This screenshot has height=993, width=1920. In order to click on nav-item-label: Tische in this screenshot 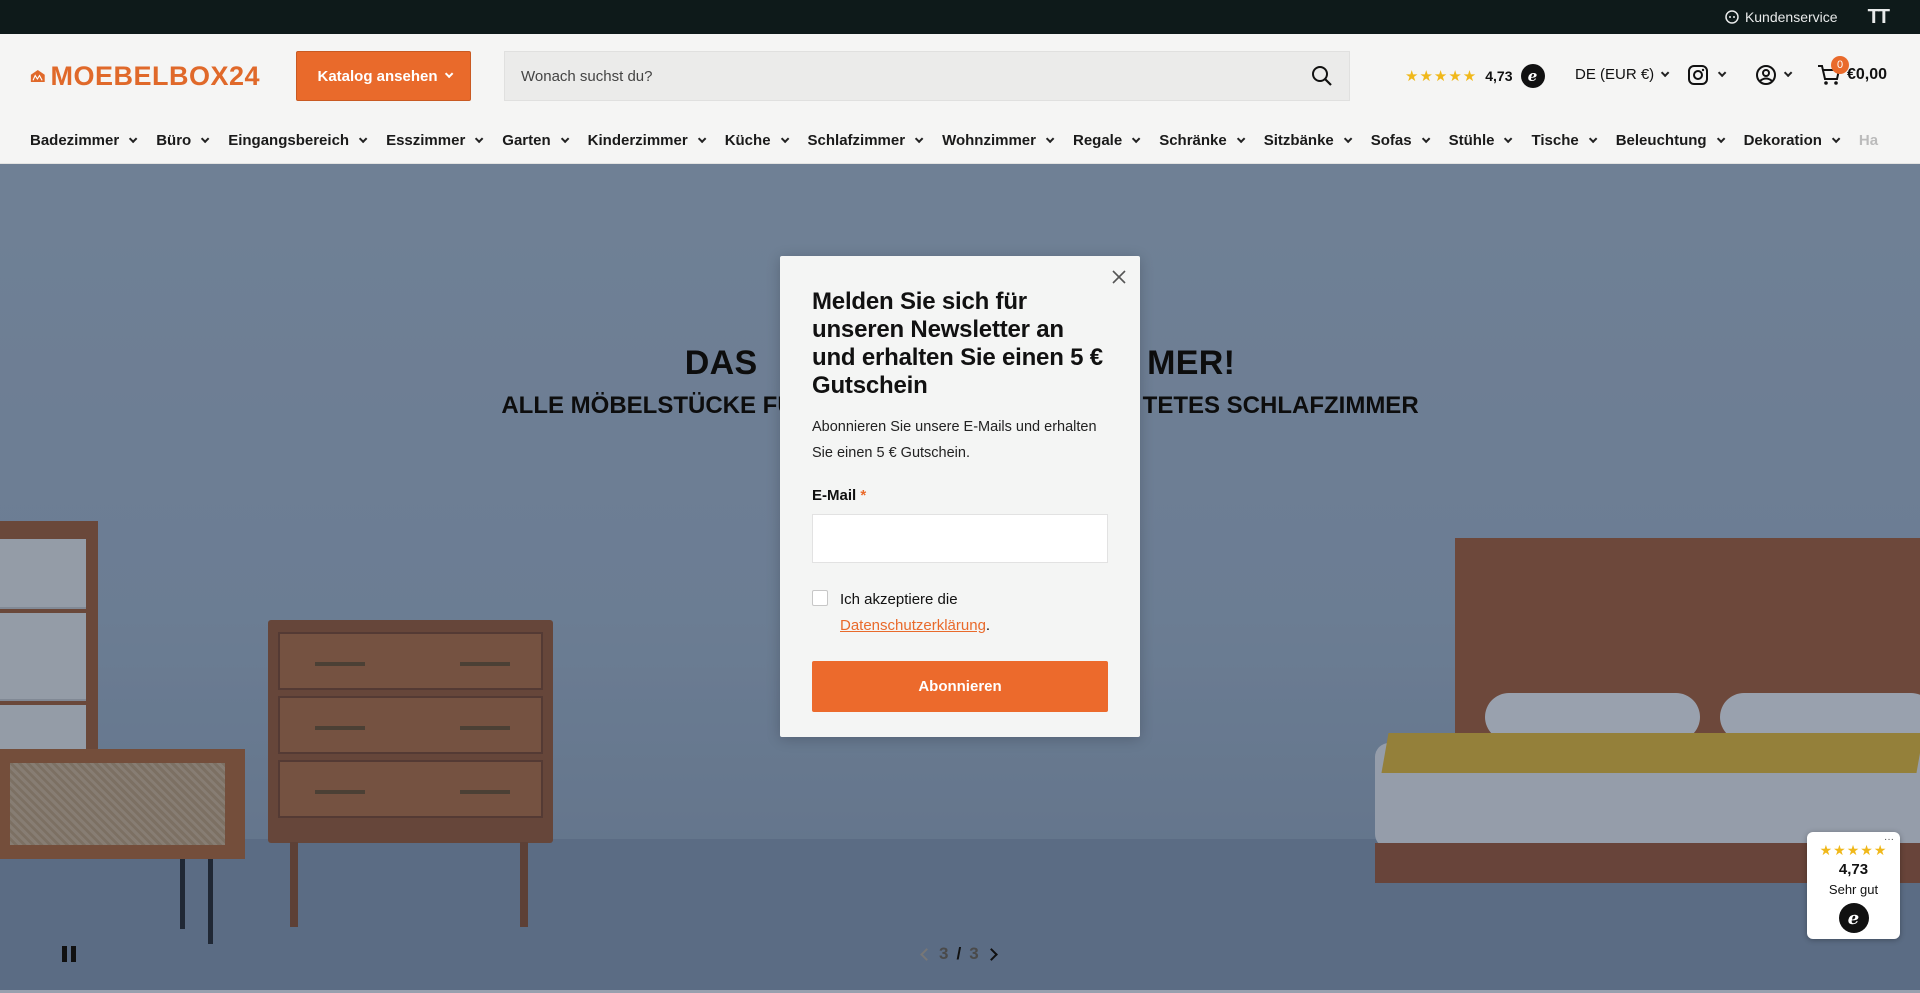, I will do `click(1555, 140)`.